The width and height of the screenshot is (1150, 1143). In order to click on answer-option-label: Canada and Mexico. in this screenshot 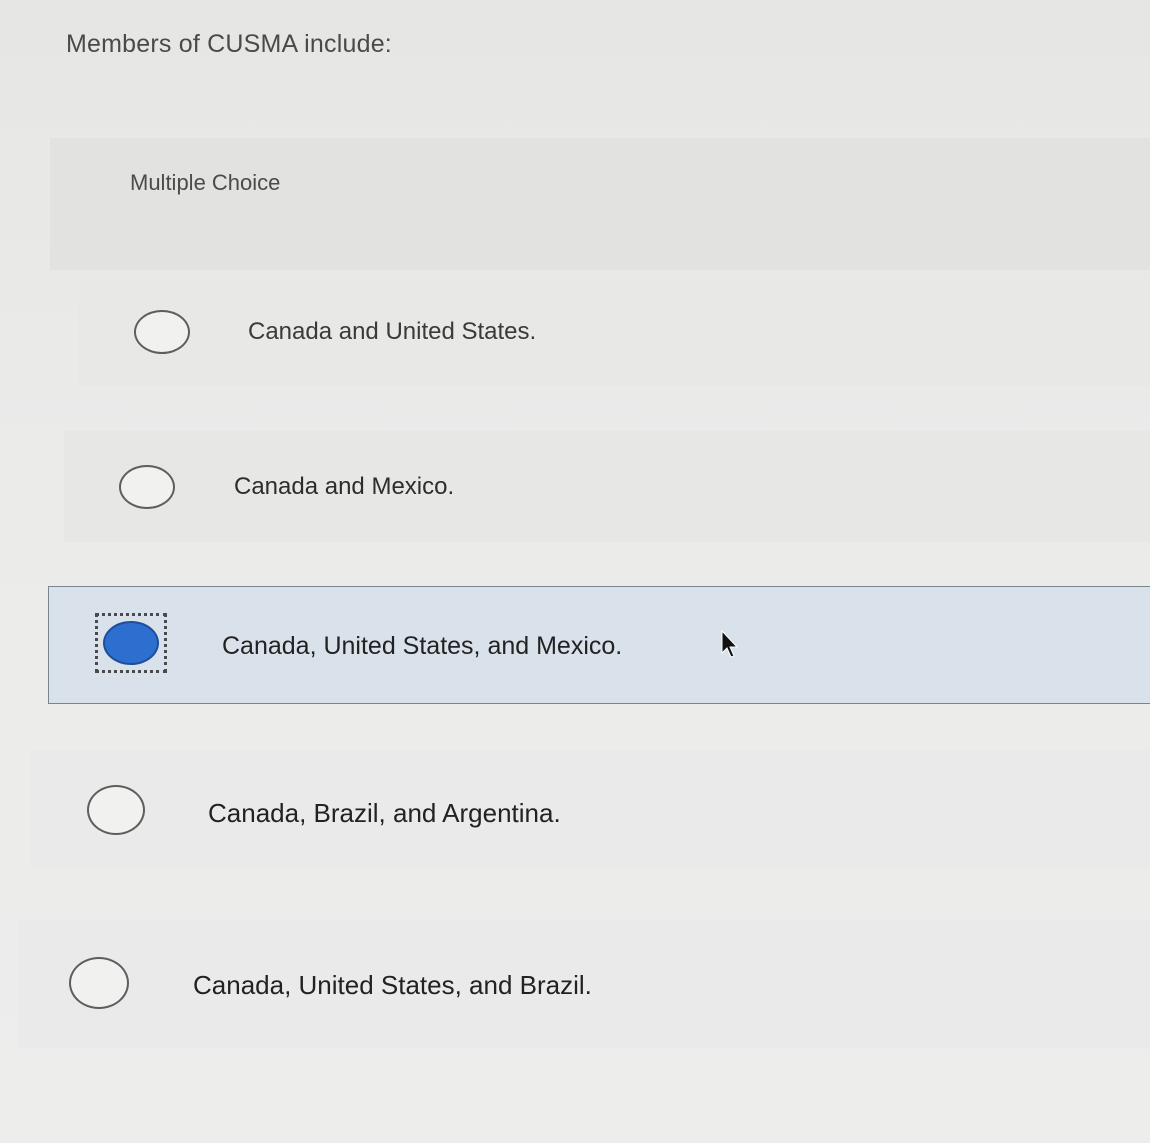, I will do `click(344, 486)`.